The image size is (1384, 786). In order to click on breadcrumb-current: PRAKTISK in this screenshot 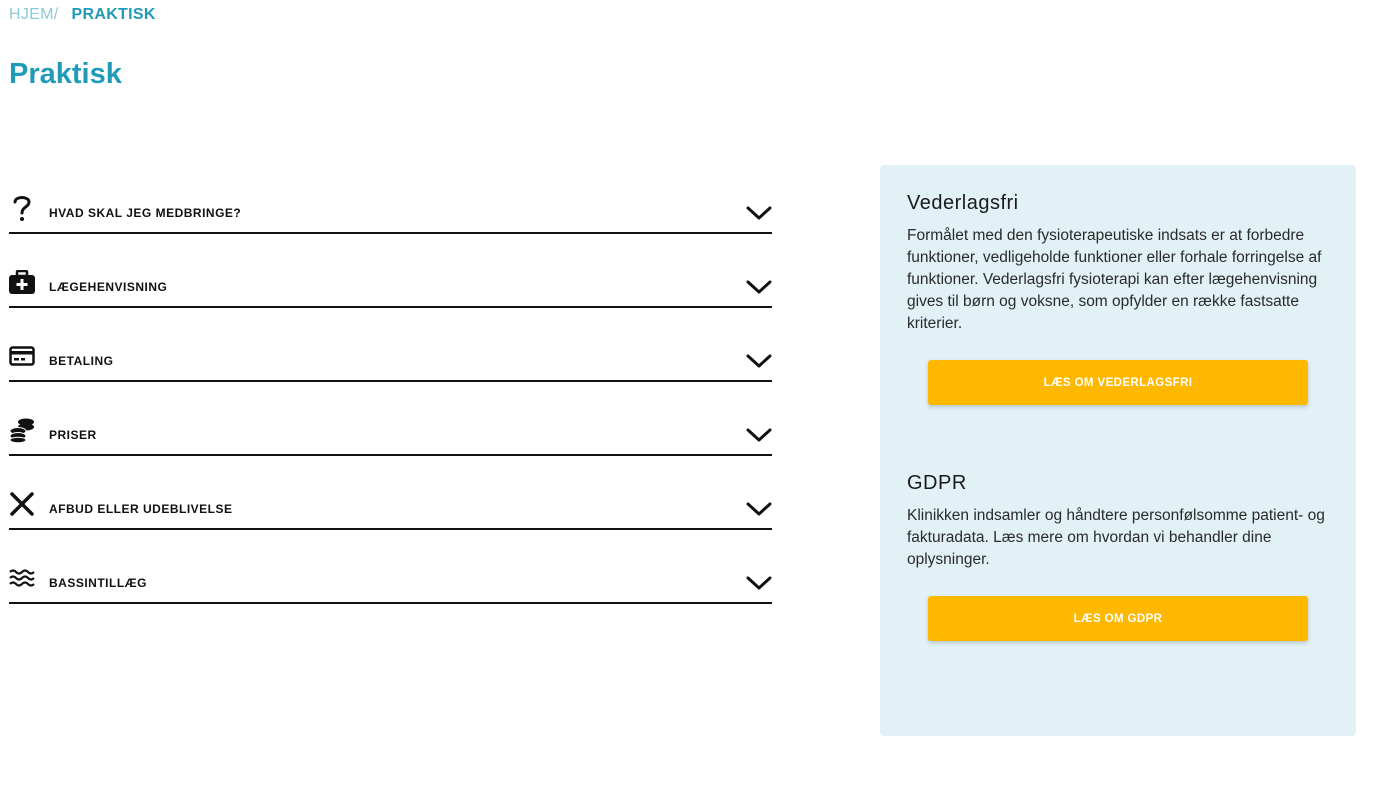, I will do `click(113, 14)`.